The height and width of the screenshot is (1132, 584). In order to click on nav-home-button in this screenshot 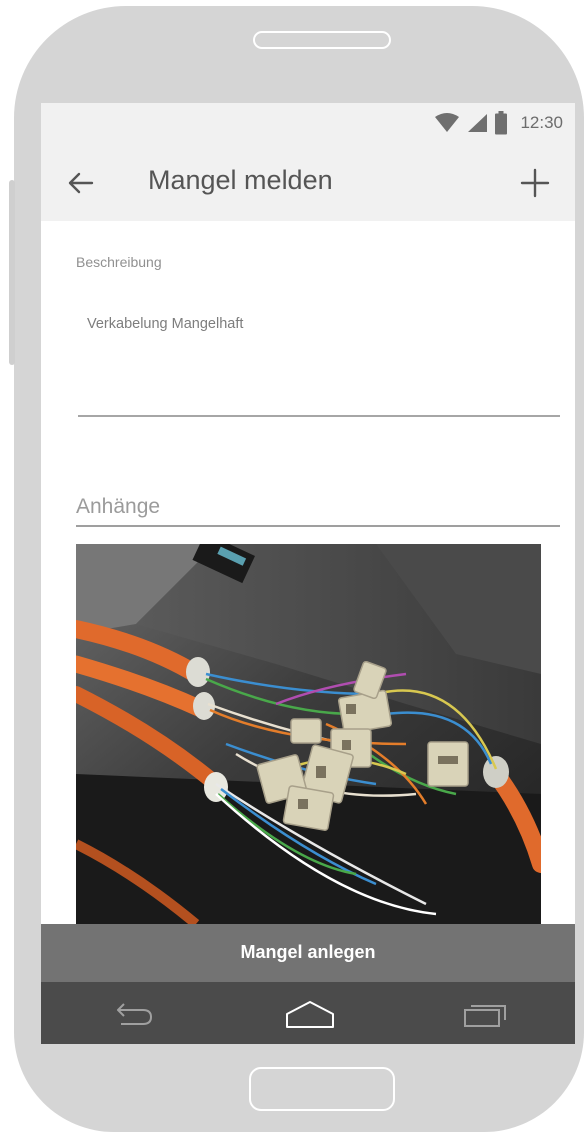, I will do `click(309, 1014)`.